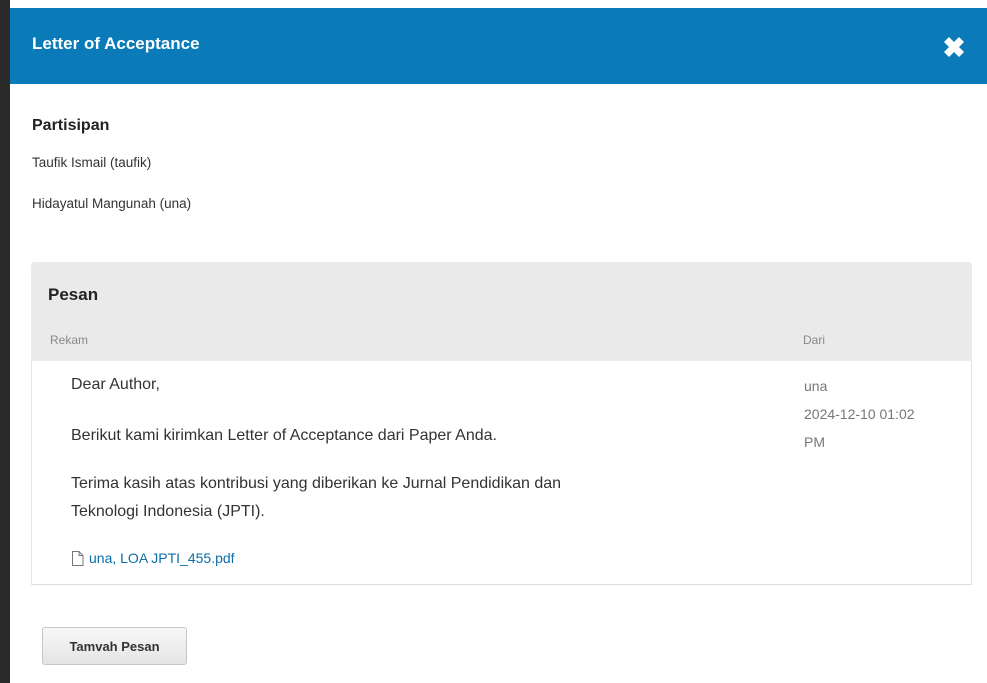 The image size is (987, 683). What do you see at coordinates (69, 340) in the screenshot?
I see `column-header-record: Rekam` at bounding box center [69, 340].